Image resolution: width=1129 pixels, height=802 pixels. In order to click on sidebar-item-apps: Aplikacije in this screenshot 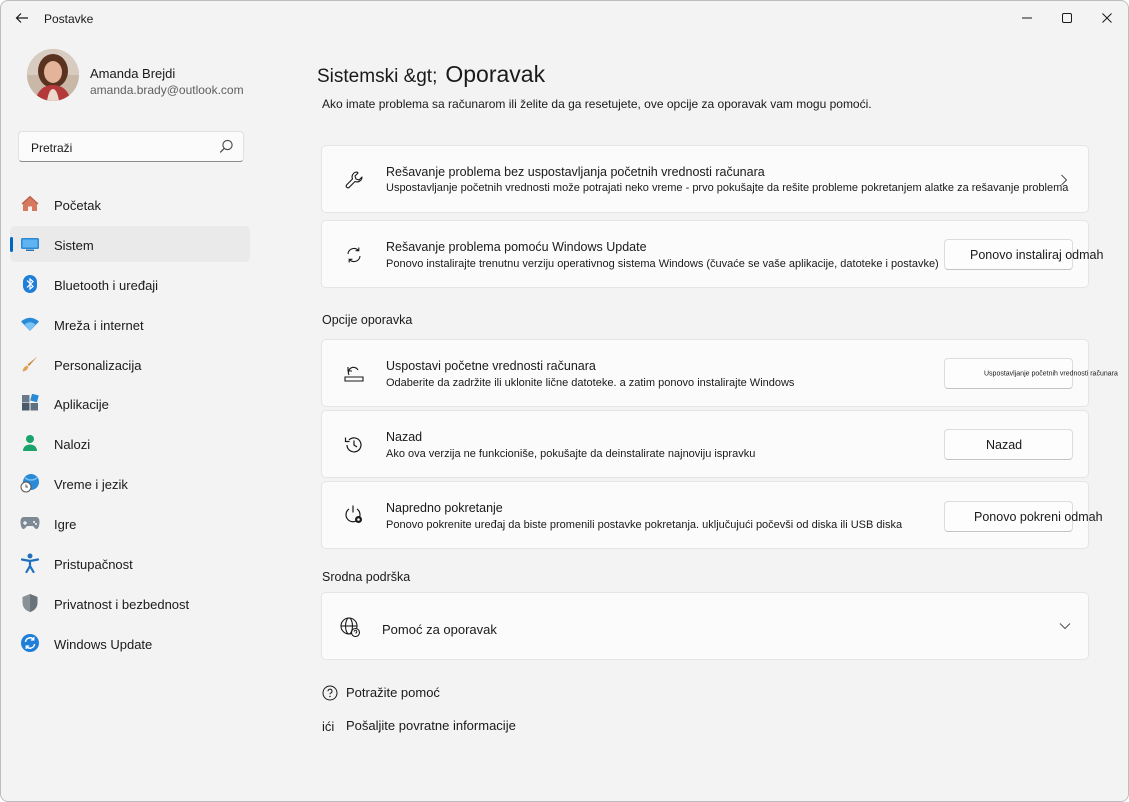, I will do `click(130, 403)`.